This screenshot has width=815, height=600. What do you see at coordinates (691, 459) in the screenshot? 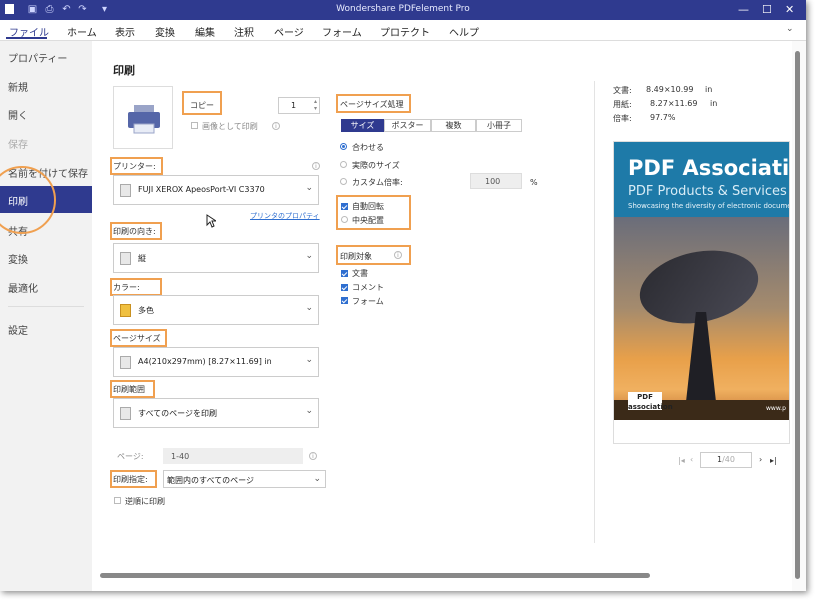
I see `prev-page-icon: ‹` at bounding box center [691, 459].